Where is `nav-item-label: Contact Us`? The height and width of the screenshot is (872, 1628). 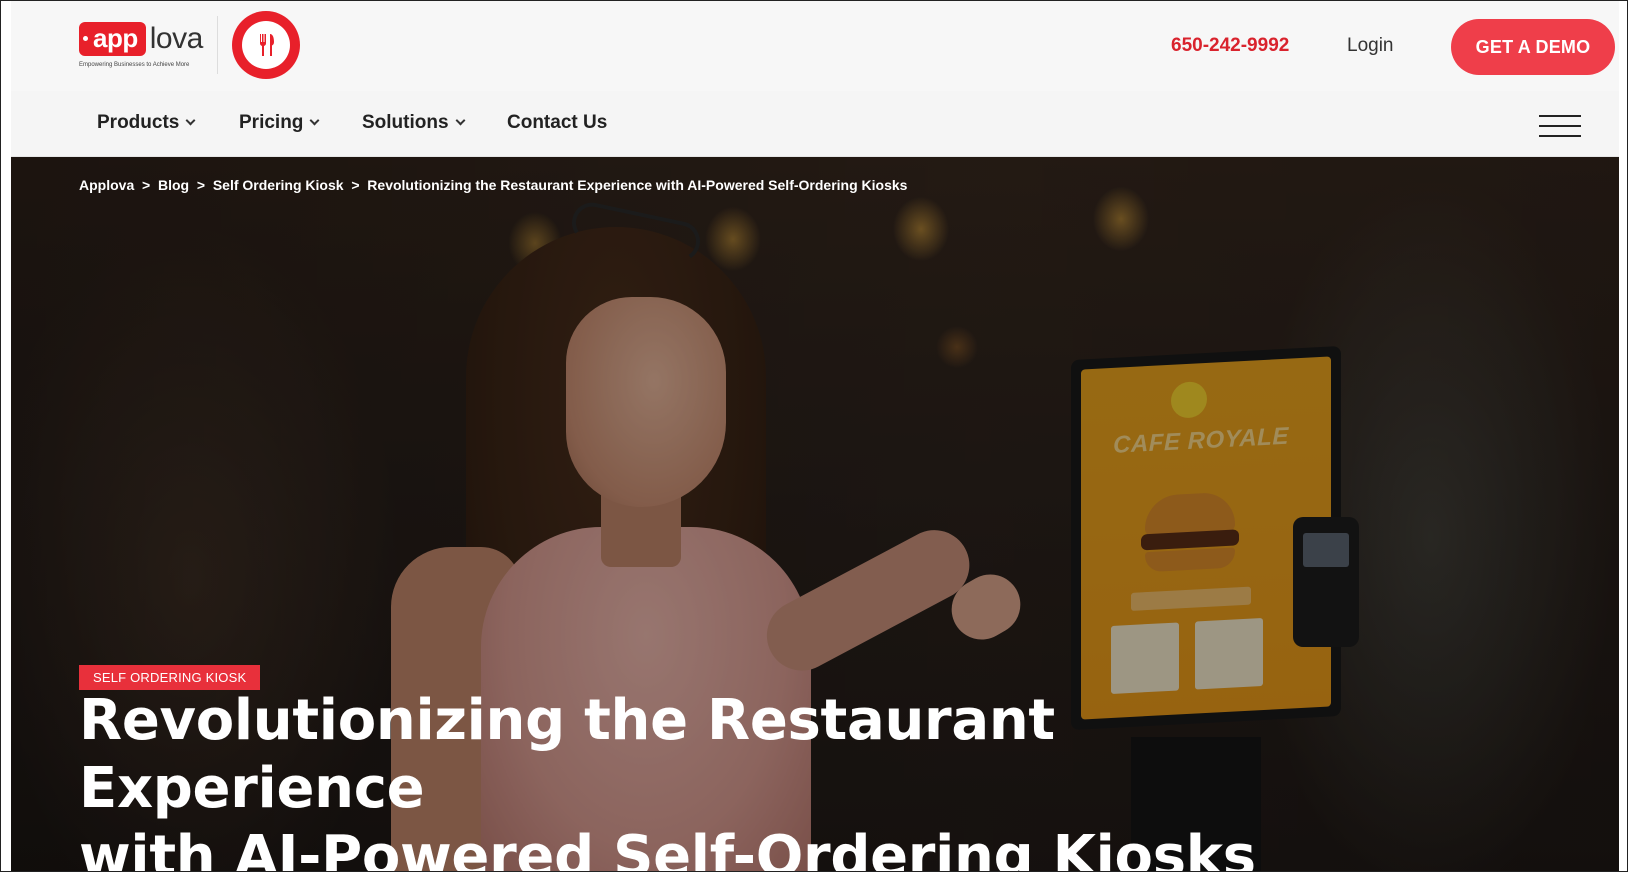
nav-item-label: Contact Us is located at coordinates (557, 122).